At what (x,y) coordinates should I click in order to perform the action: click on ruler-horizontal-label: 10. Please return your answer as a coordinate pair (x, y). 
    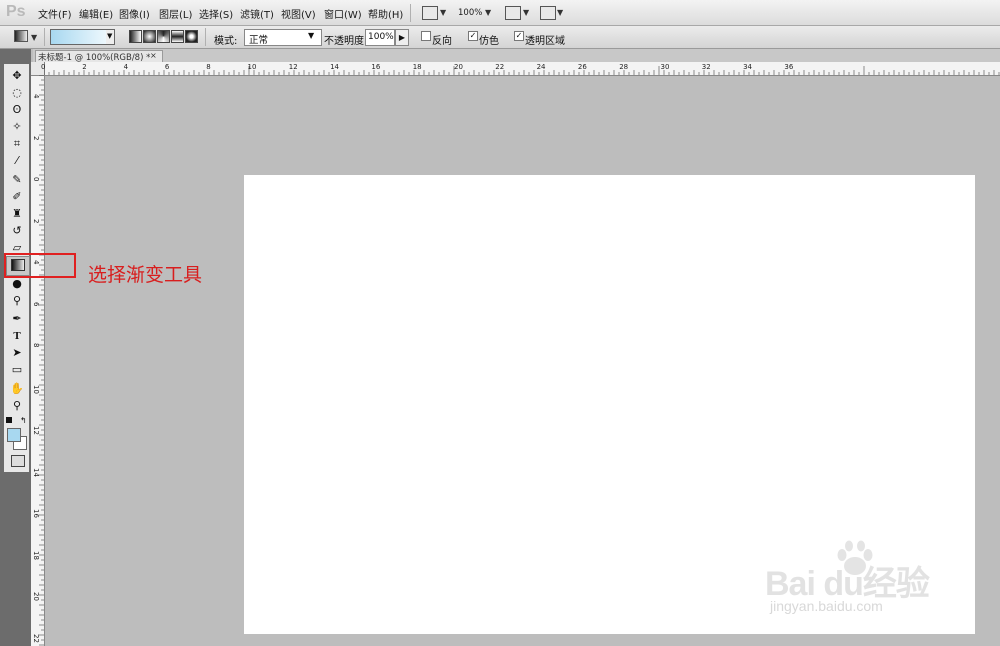
    Looking at the image, I should click on (252, 67).